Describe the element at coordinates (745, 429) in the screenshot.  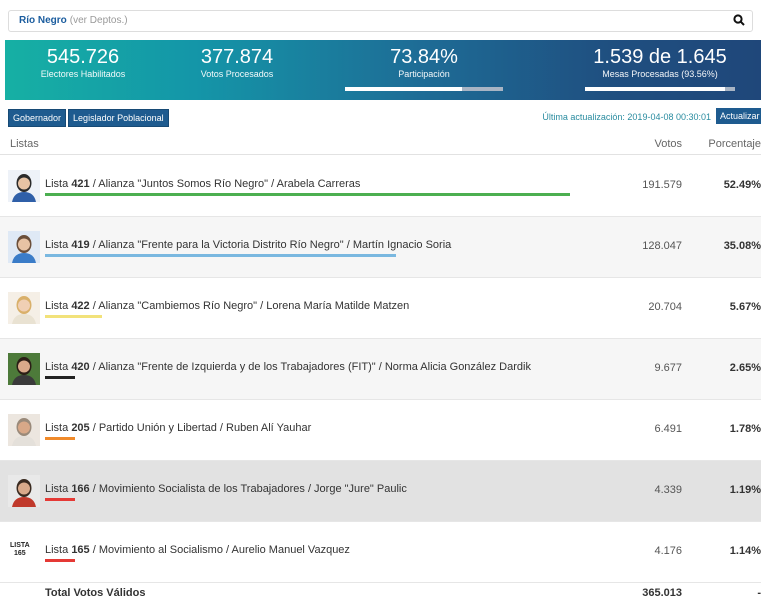
I see `percentage-value: 1.78%` at that location.